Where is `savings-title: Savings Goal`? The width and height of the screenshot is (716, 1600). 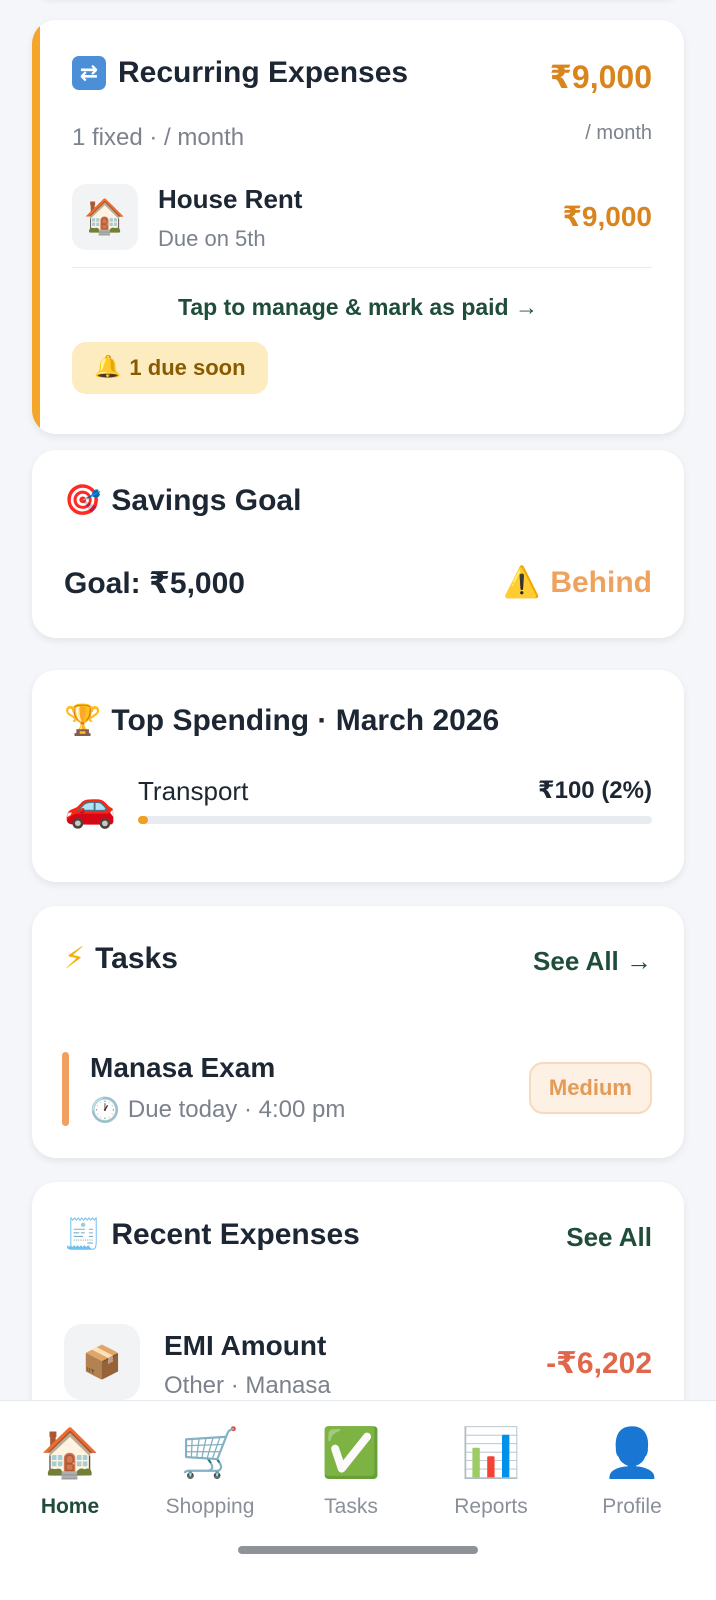 savings-title: Savings Goal is located at coordinates (206, 500).